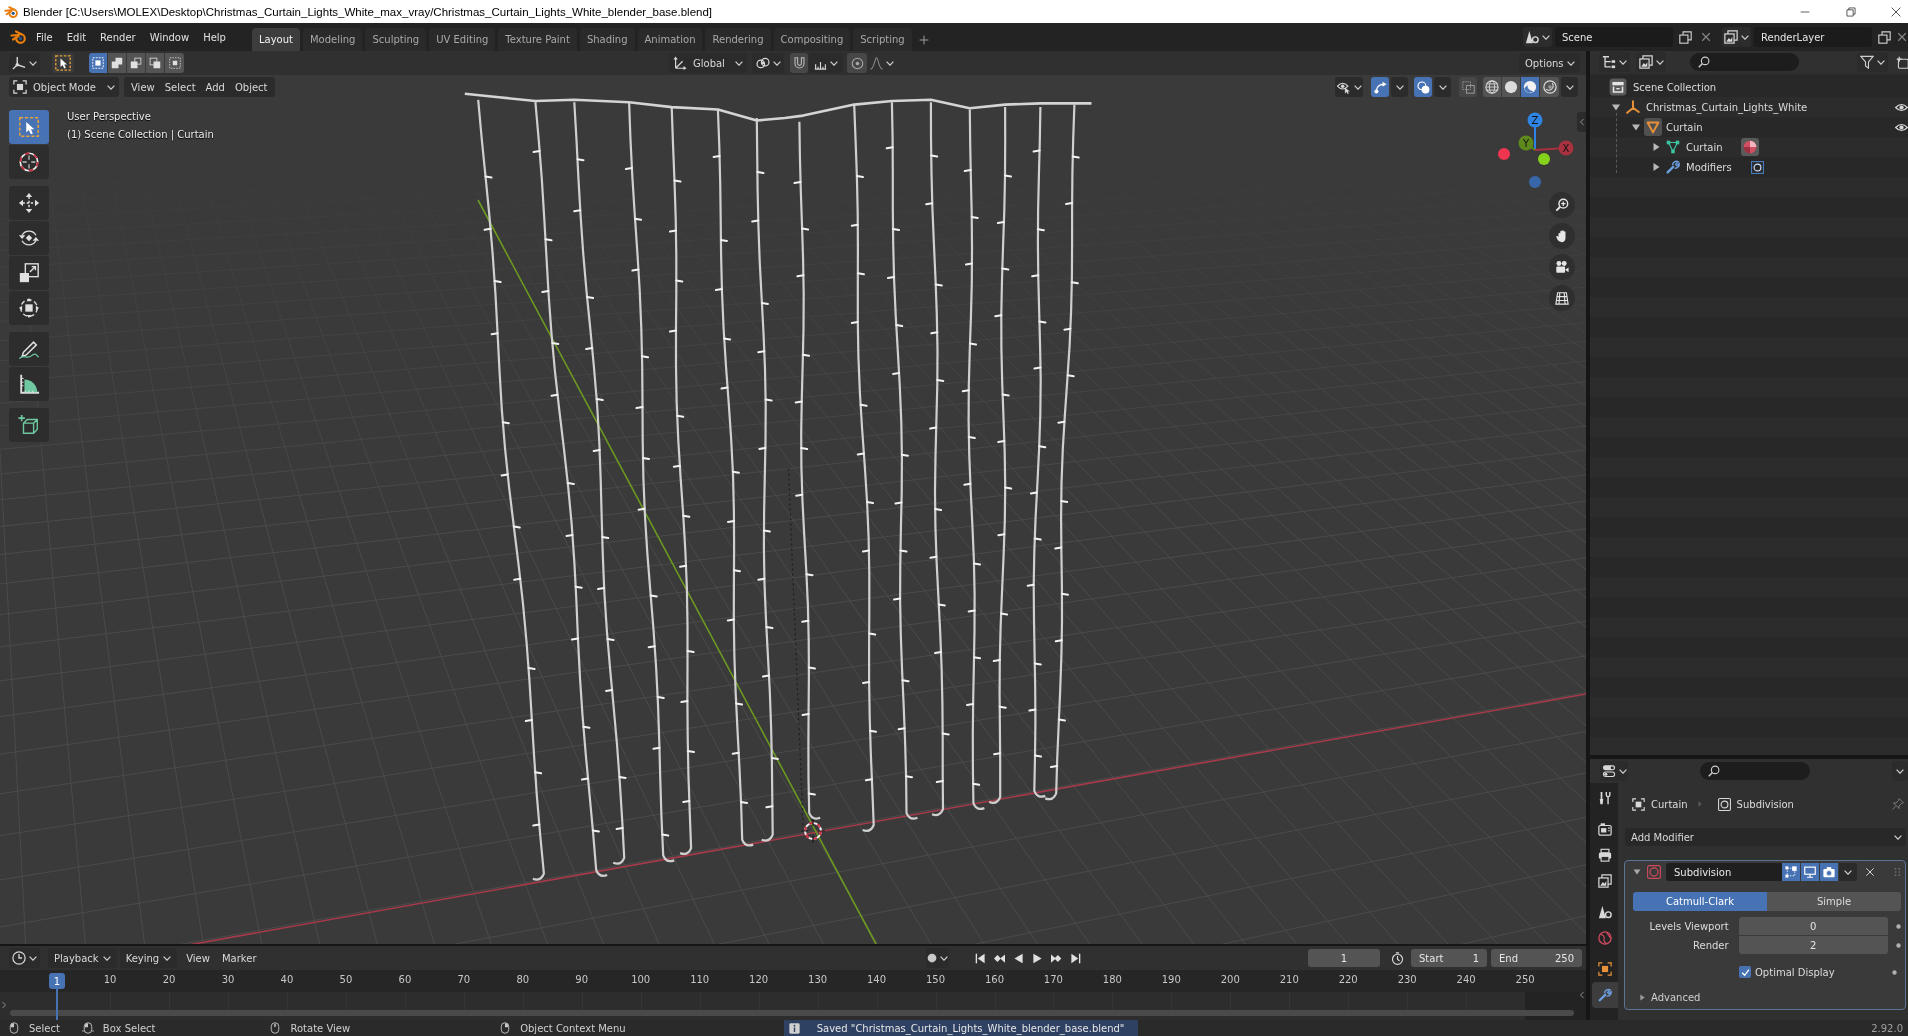  I want to click on number-field: 2, so click(1813, 945).